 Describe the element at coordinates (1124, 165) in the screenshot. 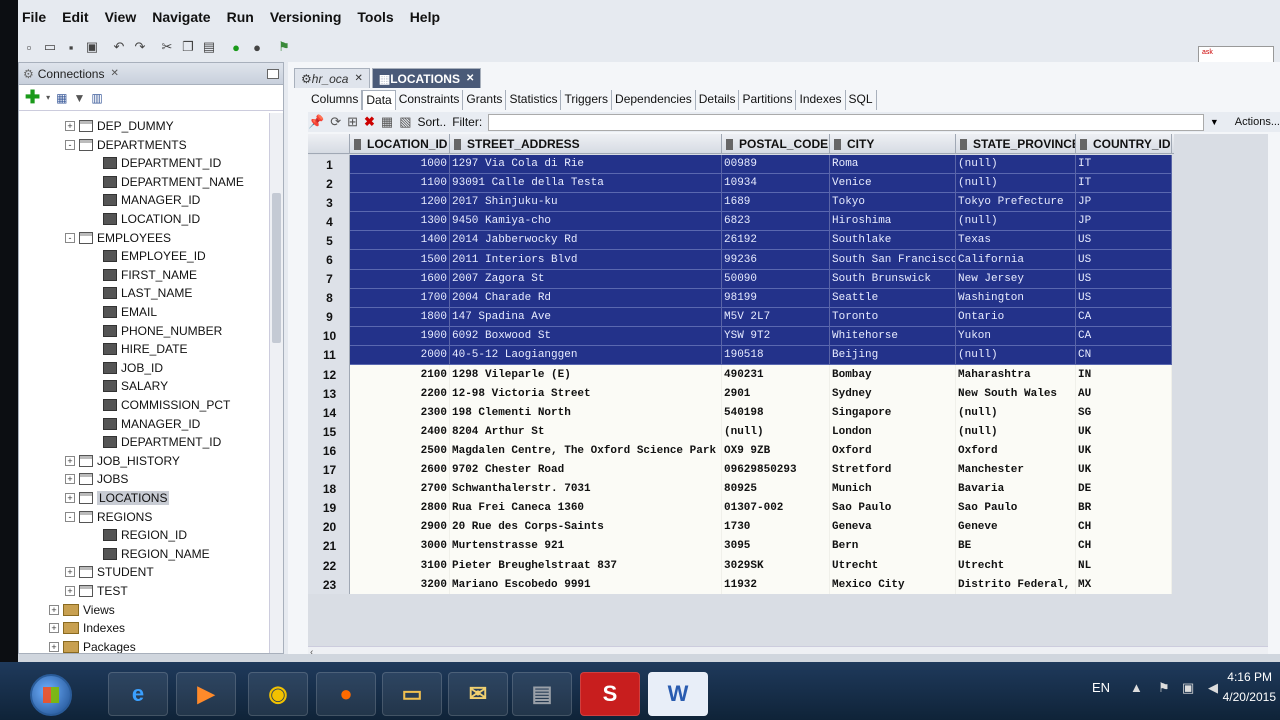

I see `cell-country-id: IT` at that location.